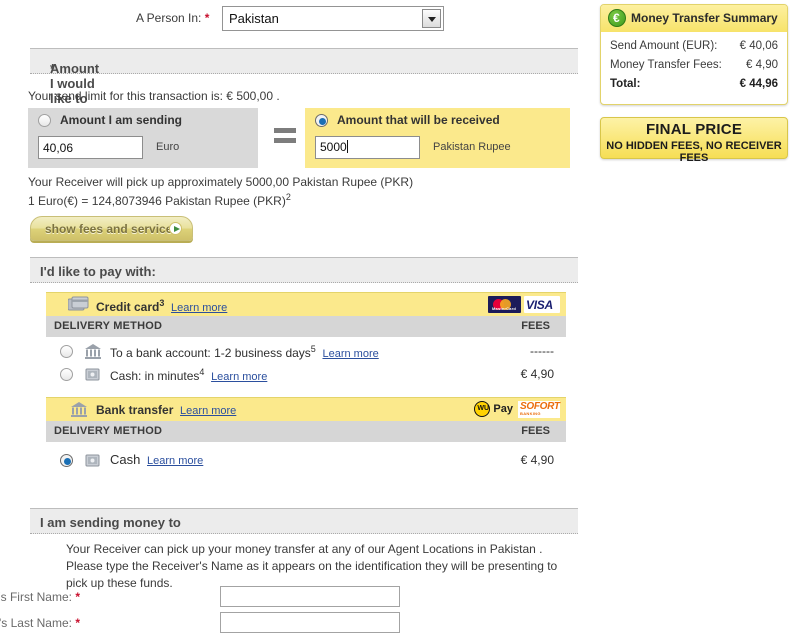  What do you see at coordinates (333, 18) in the screenshot?
I see `country-select: Pakistan` at bounding box center [333, 18].